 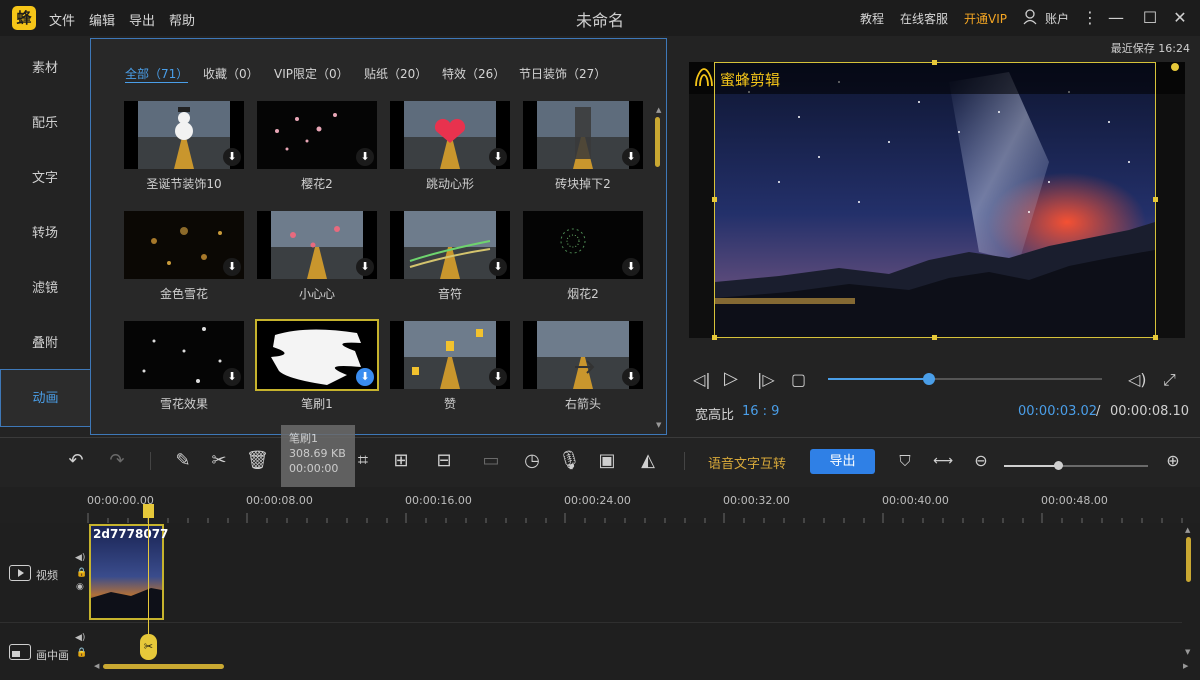 What do you see at coordinates (96, 666) in the screenshot?
I see `scroll-left-icon: ◀` at bounding box center [96, 666].